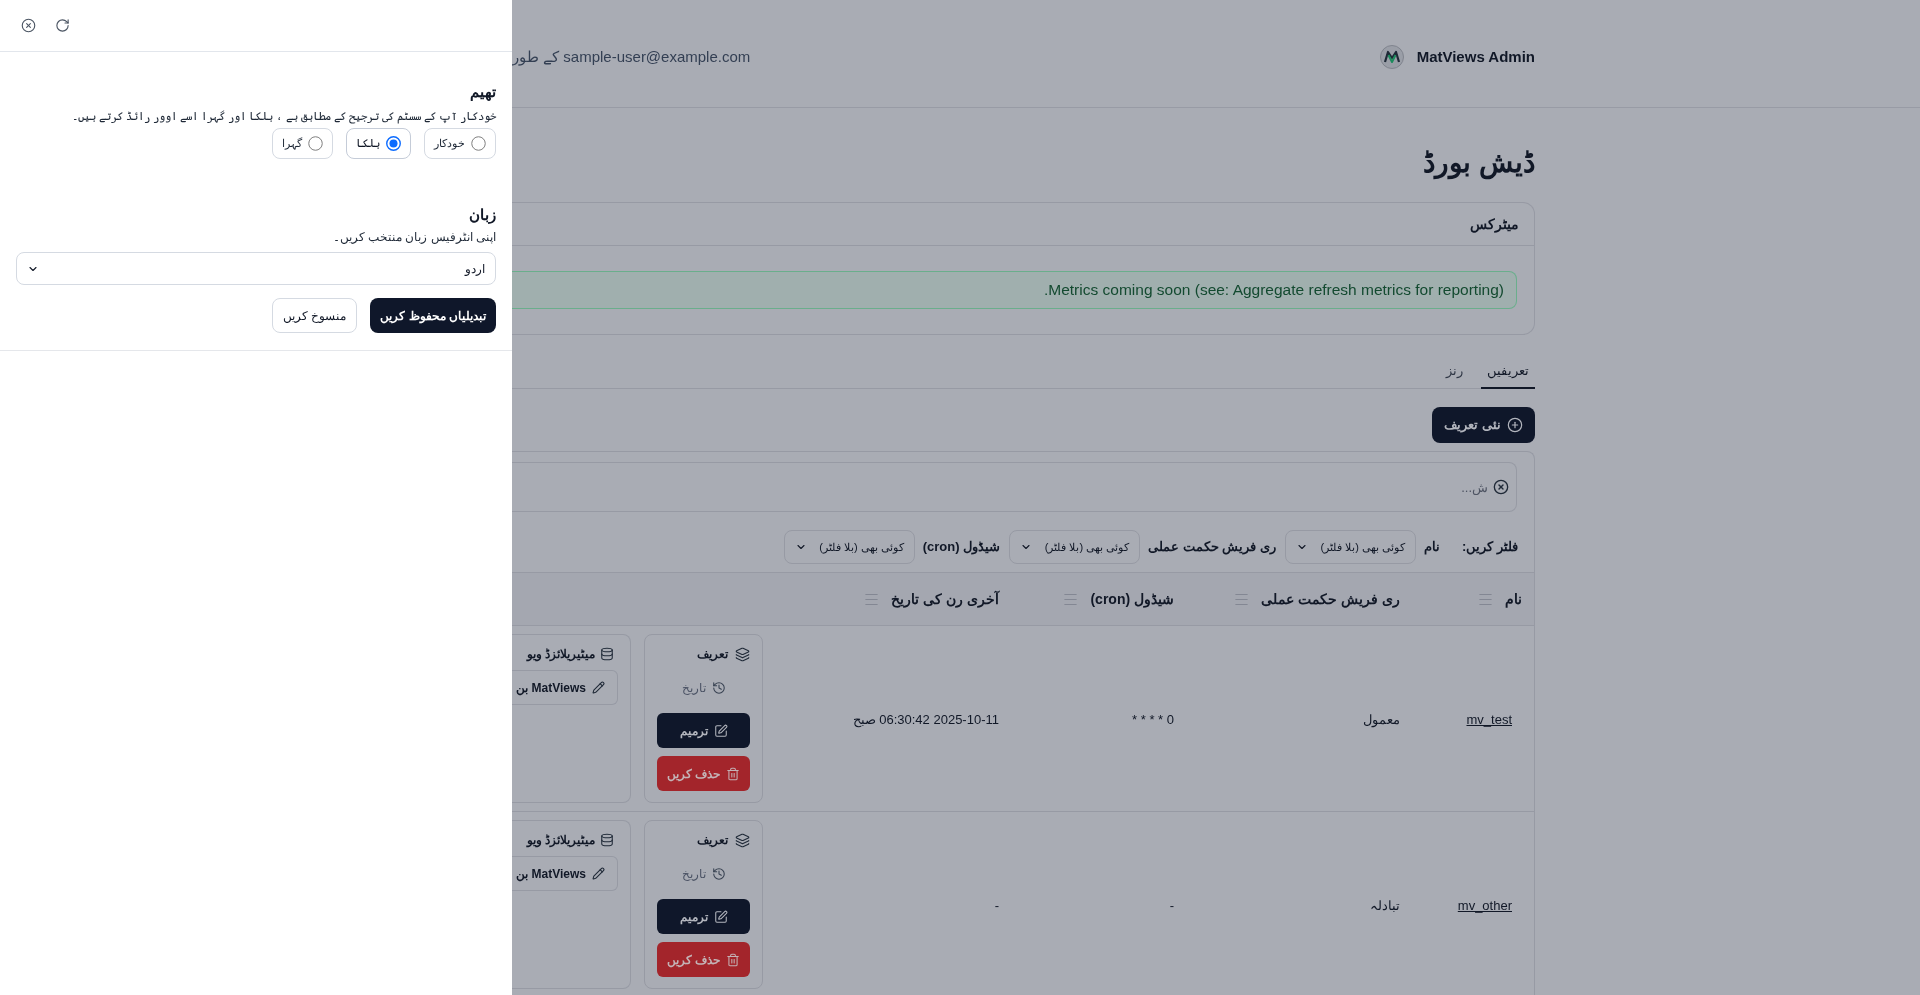 This screenshot has width=1920, height=995. What do you see at coordinates (1494, 224) in the screenshot?
I see `card-title: میٹرکس` at bounding box center [1494, 224].